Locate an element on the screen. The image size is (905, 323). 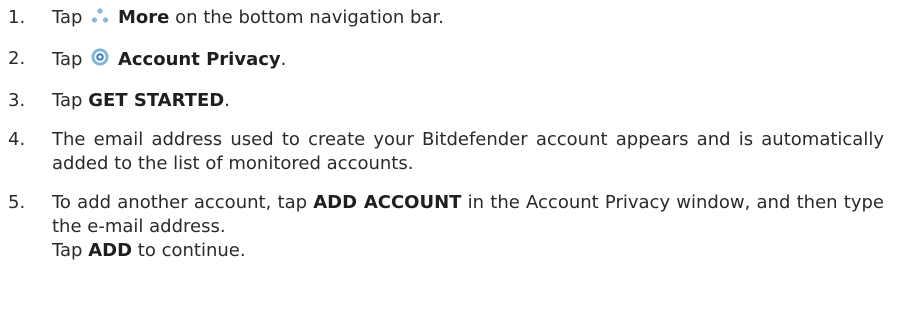
more-label: More is located at coordinates (143, 17).